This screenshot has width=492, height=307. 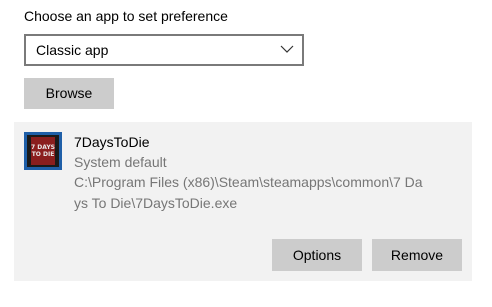 I want to click on chevron-down-icon, so click(x=287, y=49).